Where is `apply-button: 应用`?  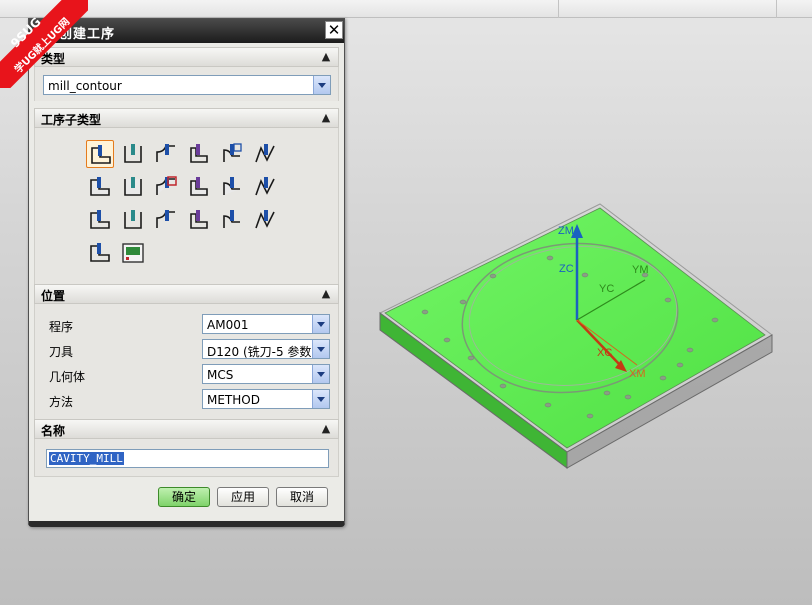 apply-button: 应用 is located at coordinates (243, 497).